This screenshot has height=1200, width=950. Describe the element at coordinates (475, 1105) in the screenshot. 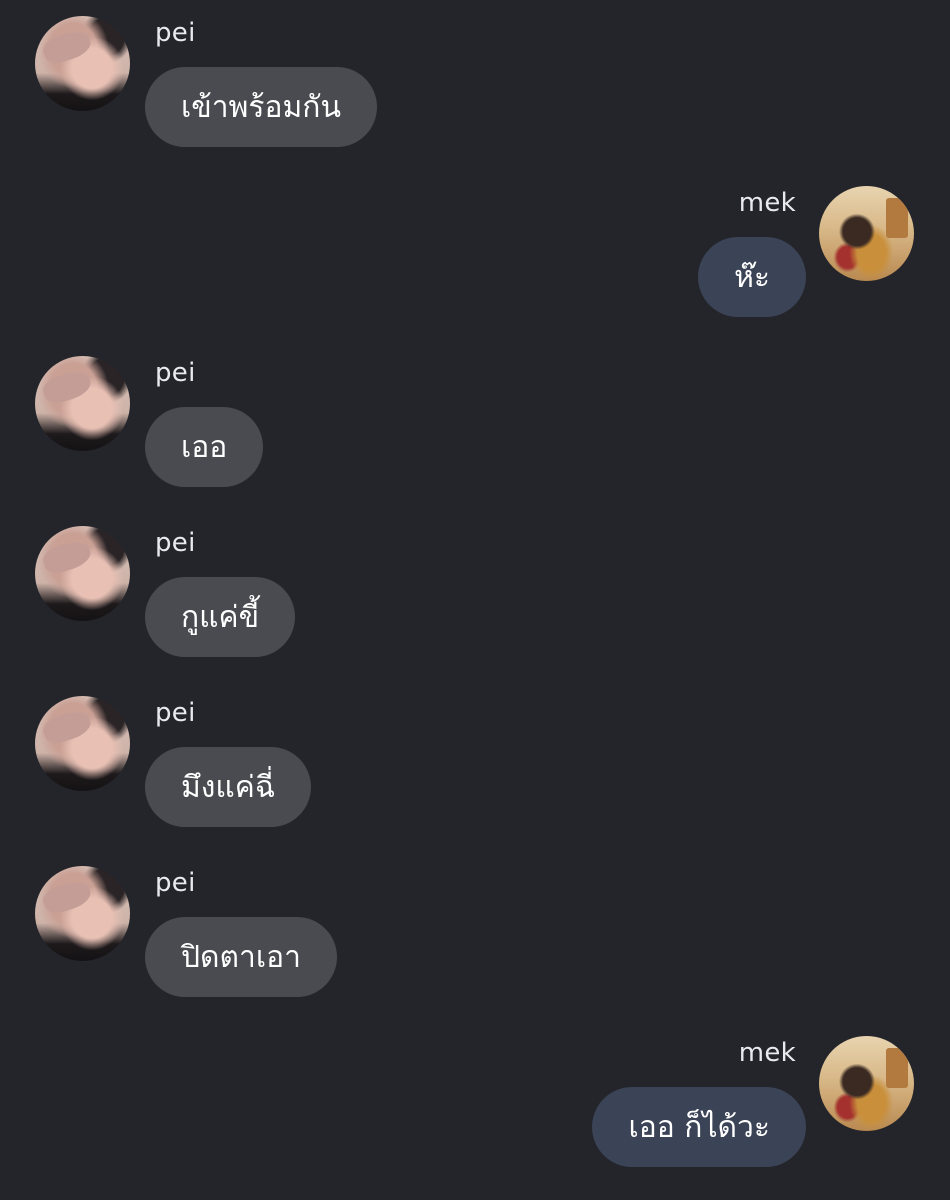

I see `message-row: mek เออ ก็ได้วะ` at that location.